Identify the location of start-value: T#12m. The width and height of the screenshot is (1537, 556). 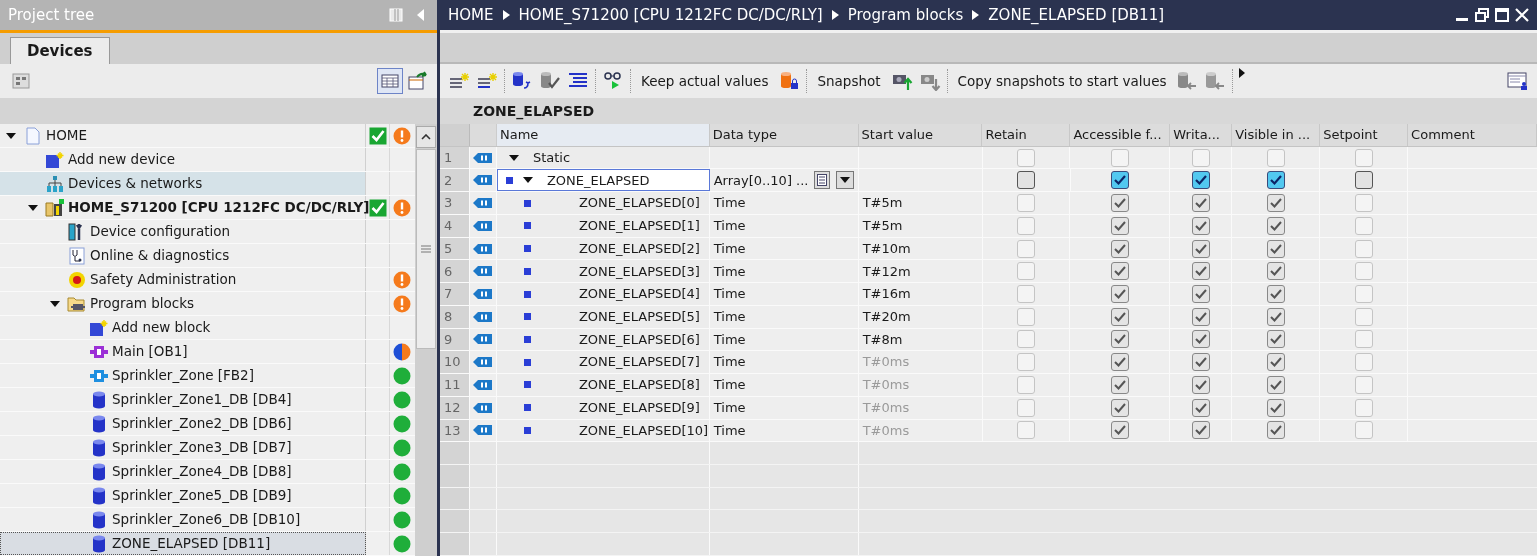
(886, 271).